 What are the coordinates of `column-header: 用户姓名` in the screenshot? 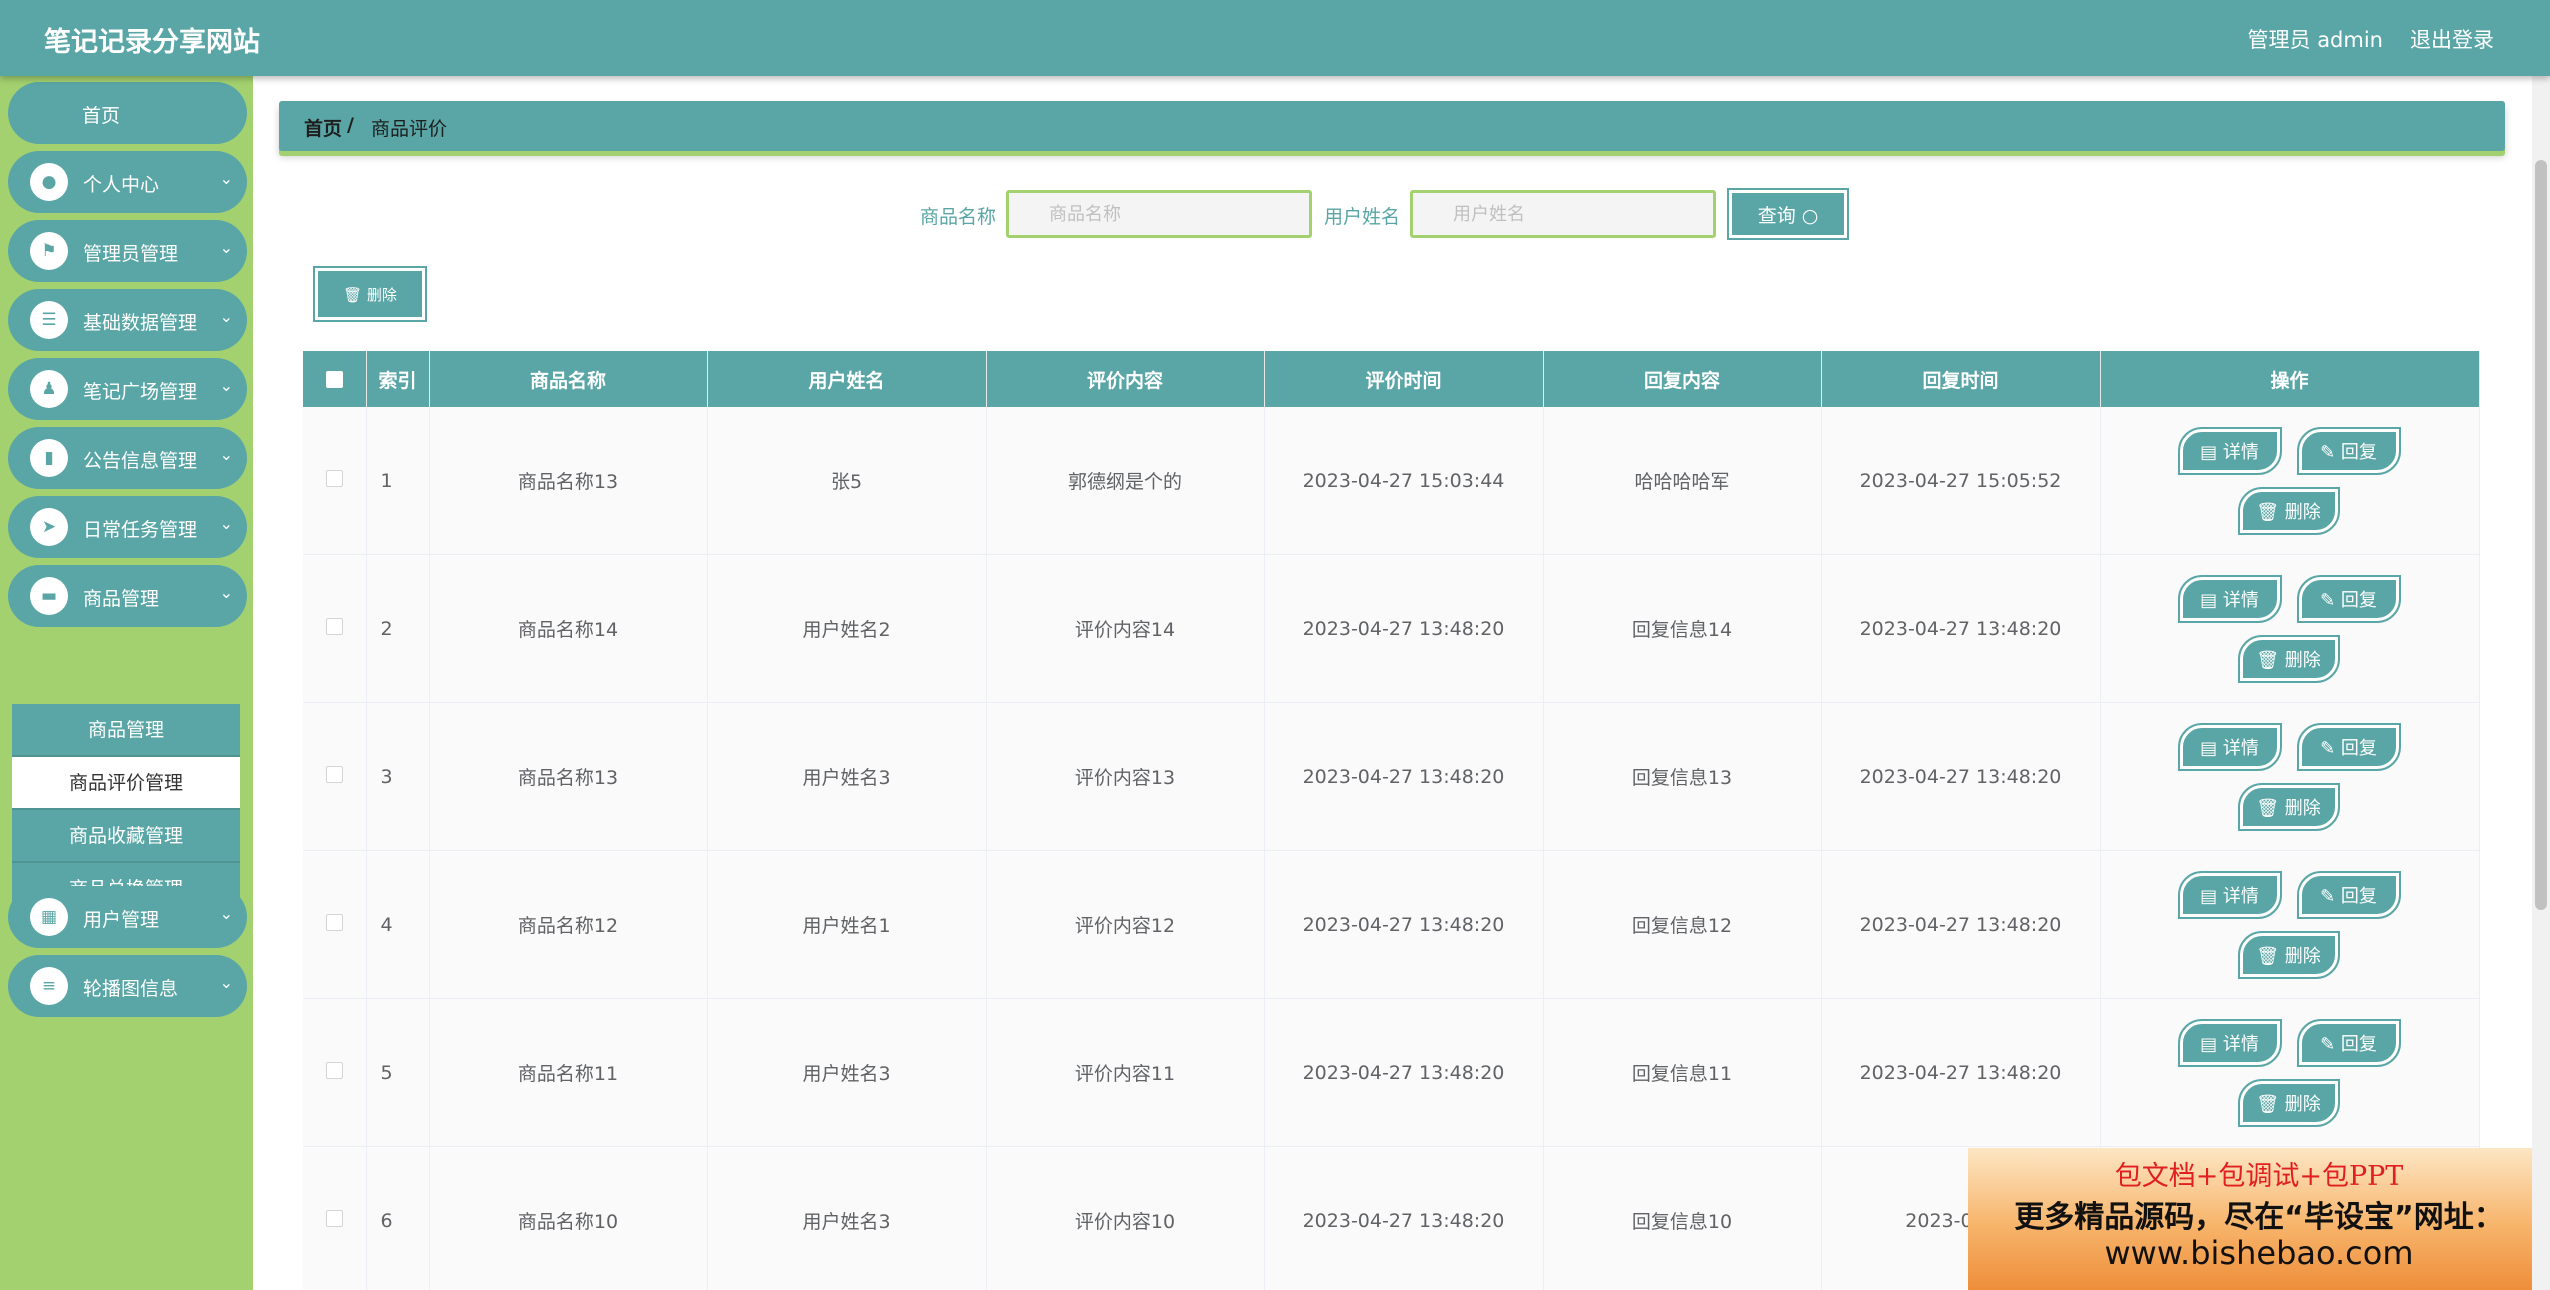 It's located at (847, 379).